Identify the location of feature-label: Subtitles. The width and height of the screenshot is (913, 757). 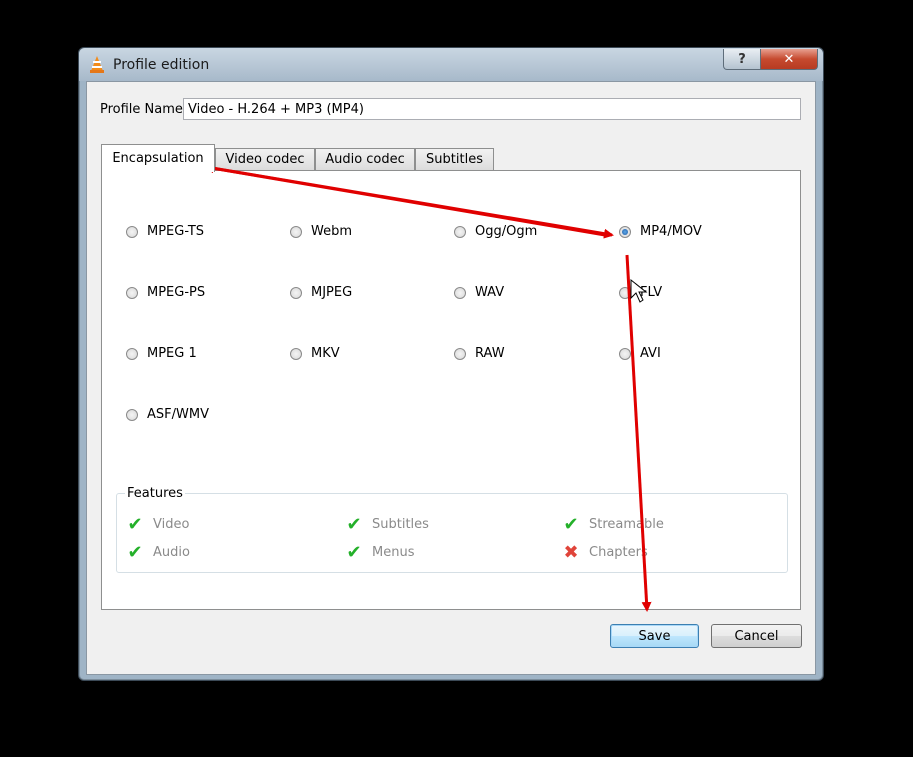
(400, 524).